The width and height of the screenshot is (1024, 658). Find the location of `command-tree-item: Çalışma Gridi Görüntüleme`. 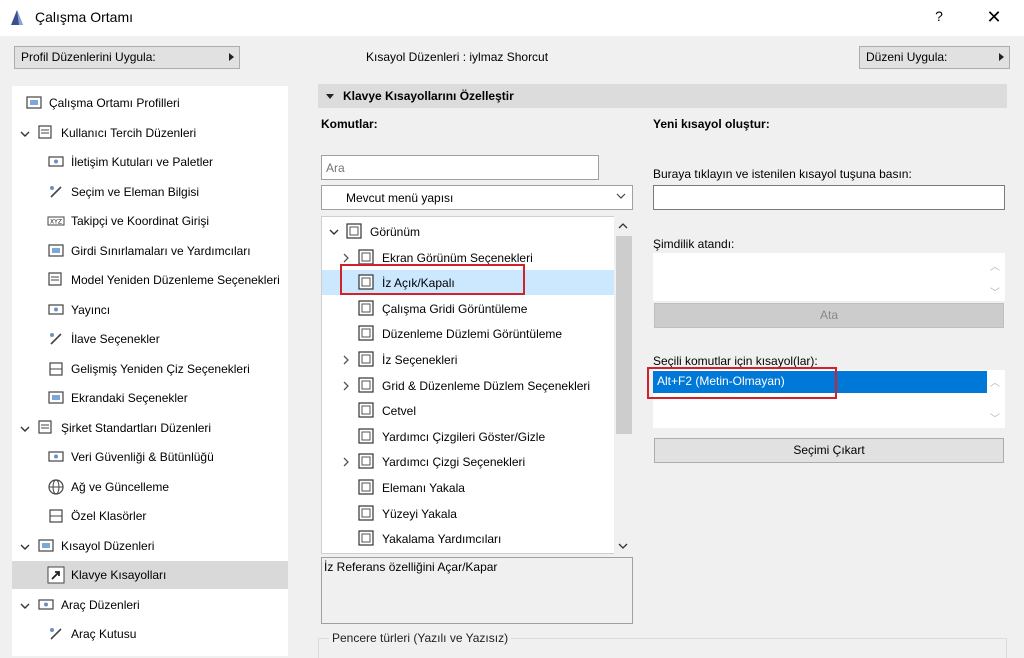

command-tree-item: Çalışma Gridi Görüntüleme is located at coordinates (468, 308).